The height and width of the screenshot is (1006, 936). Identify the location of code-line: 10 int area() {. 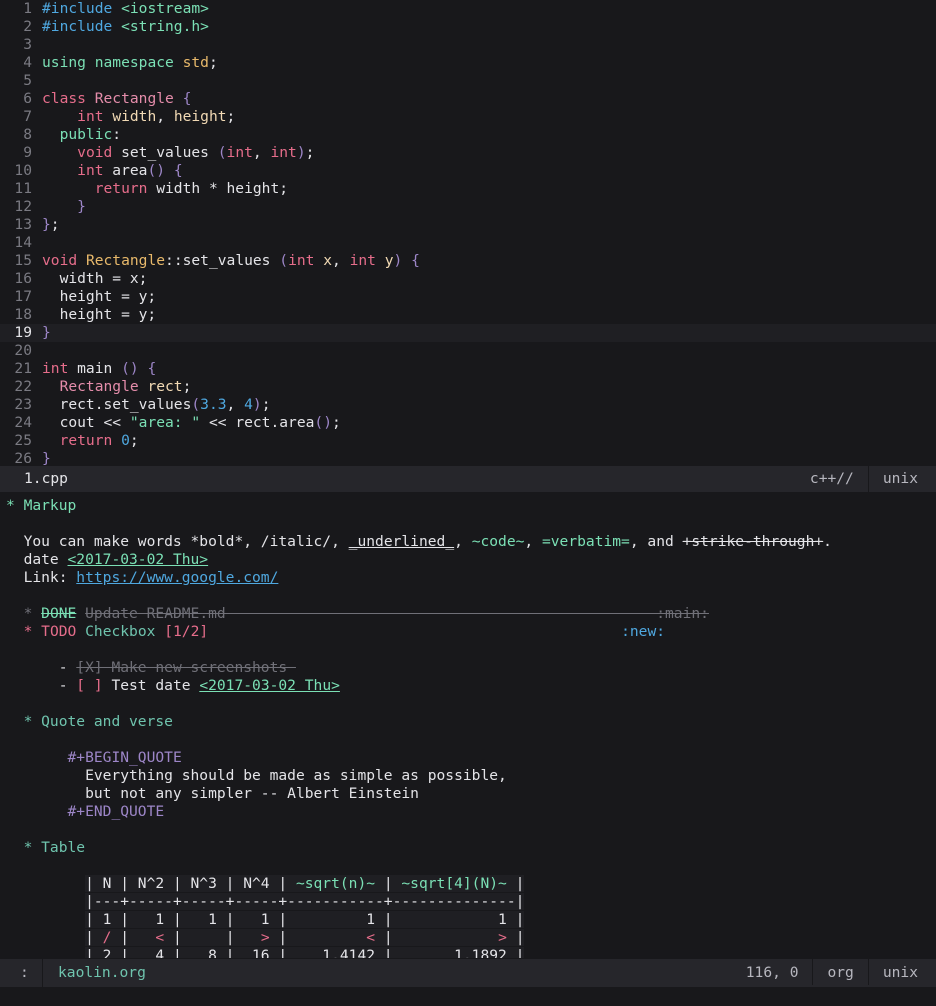
(468, 171).